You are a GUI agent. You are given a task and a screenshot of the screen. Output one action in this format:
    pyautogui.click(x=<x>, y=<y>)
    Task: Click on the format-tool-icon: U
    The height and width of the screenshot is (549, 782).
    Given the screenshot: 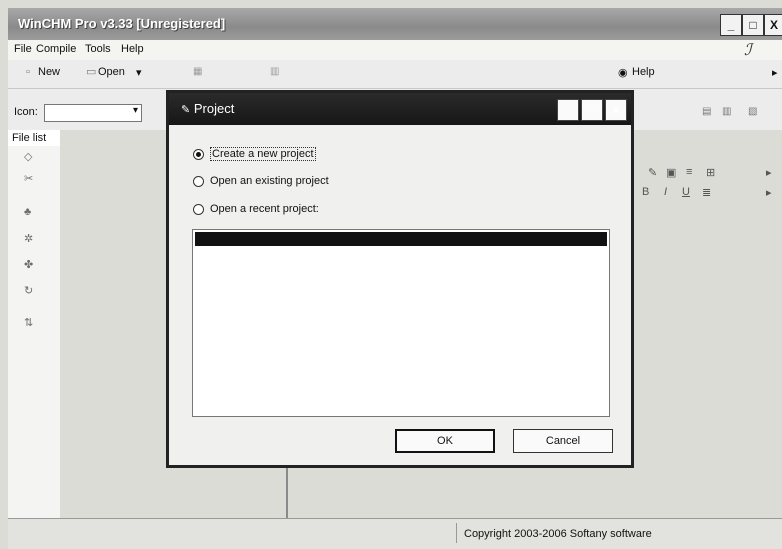 What is the action you would take?
    pyautogui.click(x=686, y=192)
    